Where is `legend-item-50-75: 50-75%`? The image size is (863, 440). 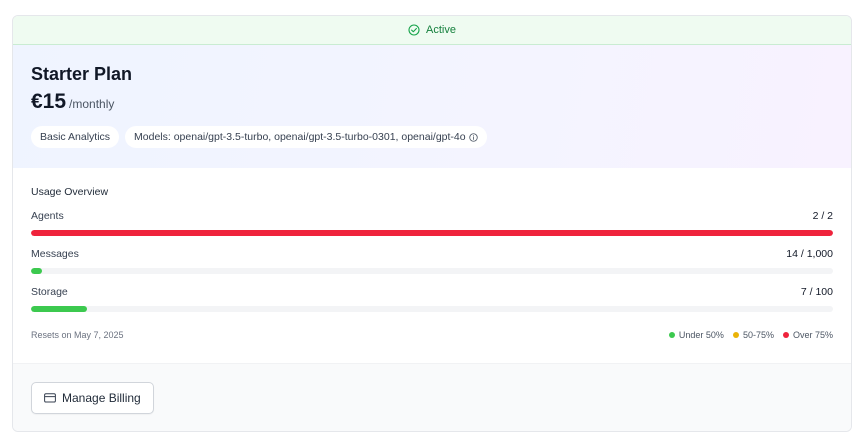
legend-item-50-75: 50-75% is located at coordinates (753, 335).